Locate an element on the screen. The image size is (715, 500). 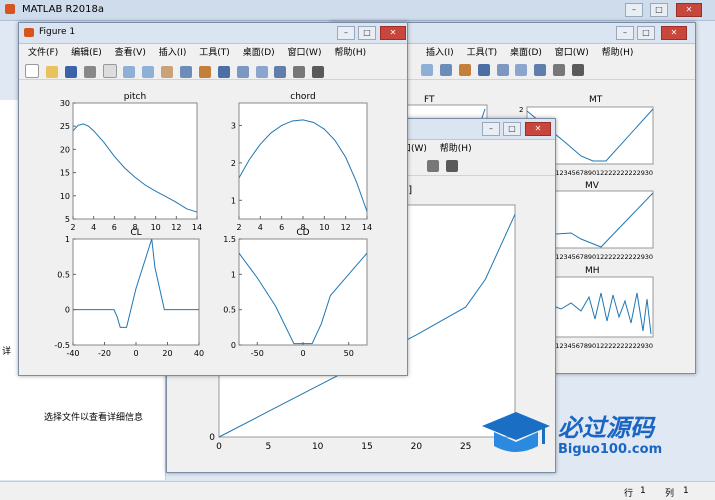
figure-right-close-button: ✕ is located at coordinates (674, 33).